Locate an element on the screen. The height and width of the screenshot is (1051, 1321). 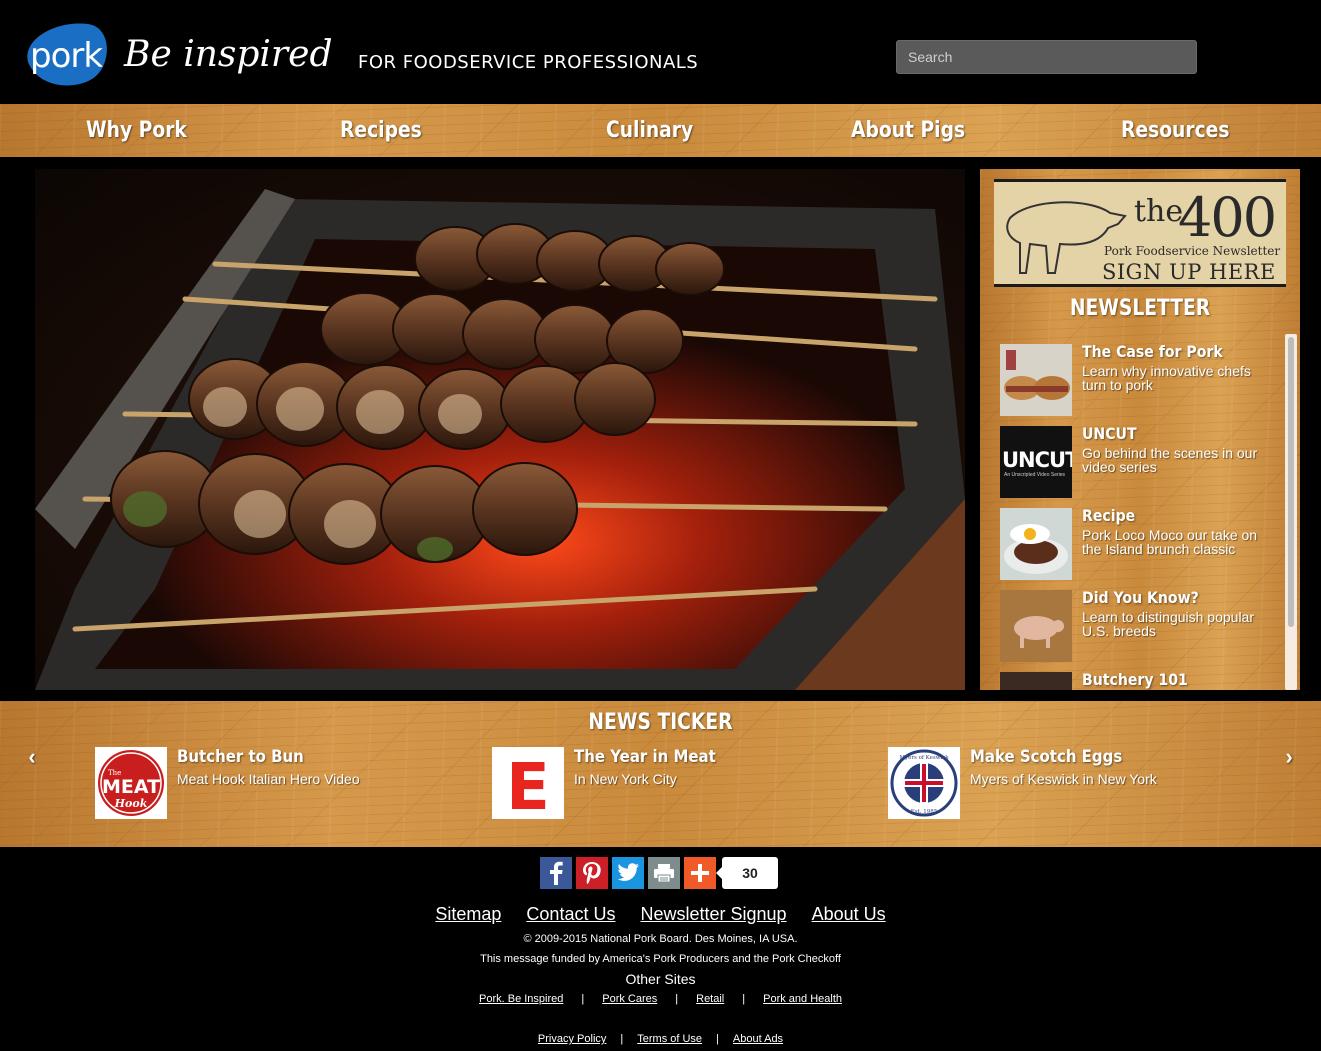
ad-400-text: 400 is located at coordinates (1227, 217).